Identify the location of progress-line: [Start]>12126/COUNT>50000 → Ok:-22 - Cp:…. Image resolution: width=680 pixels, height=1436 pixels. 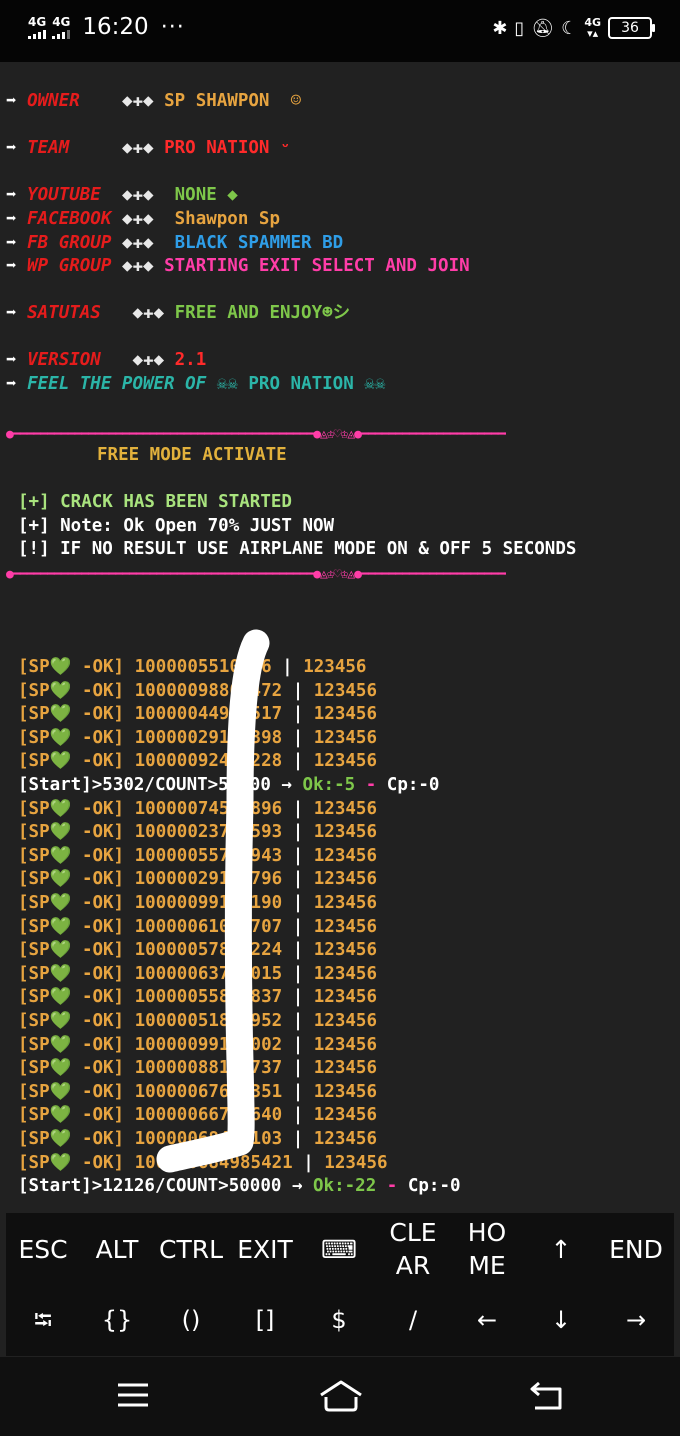
(239, 1186).